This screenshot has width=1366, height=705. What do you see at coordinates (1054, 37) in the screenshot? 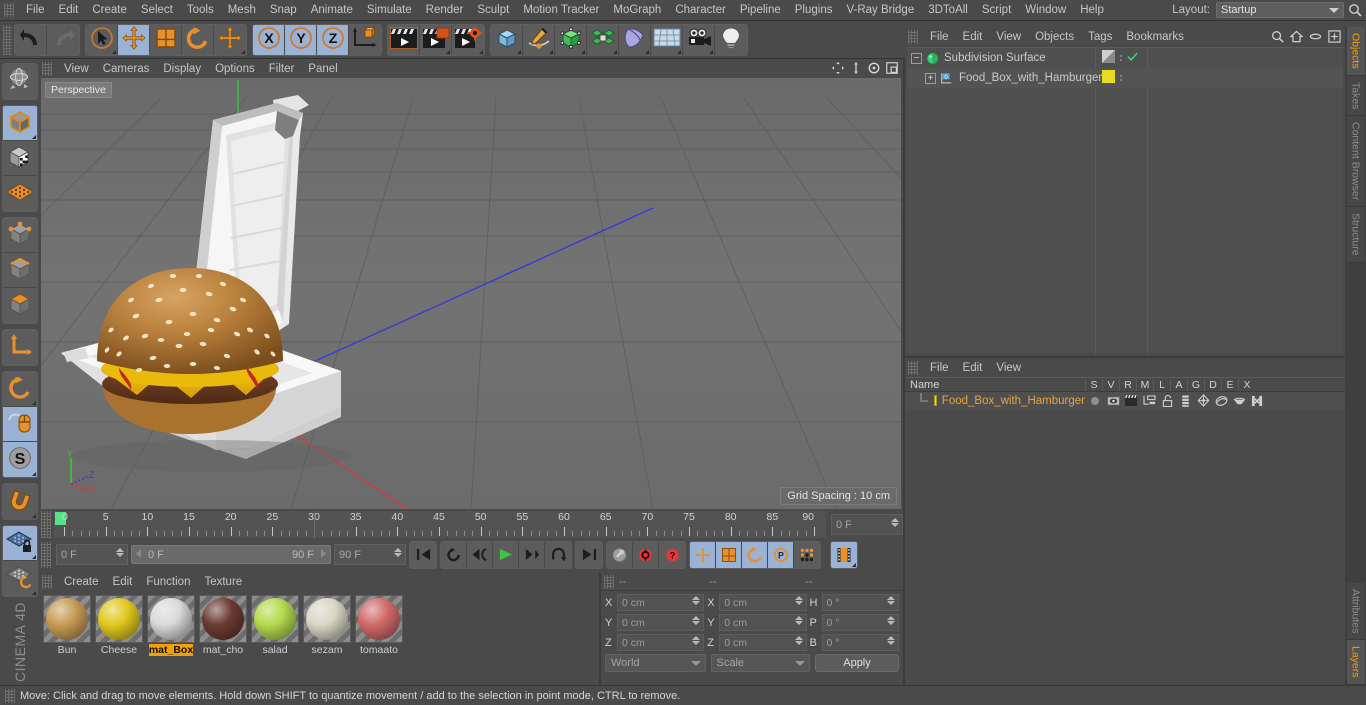
I see `object-menu-objects: Objects` at bounding box center [1054, 37].